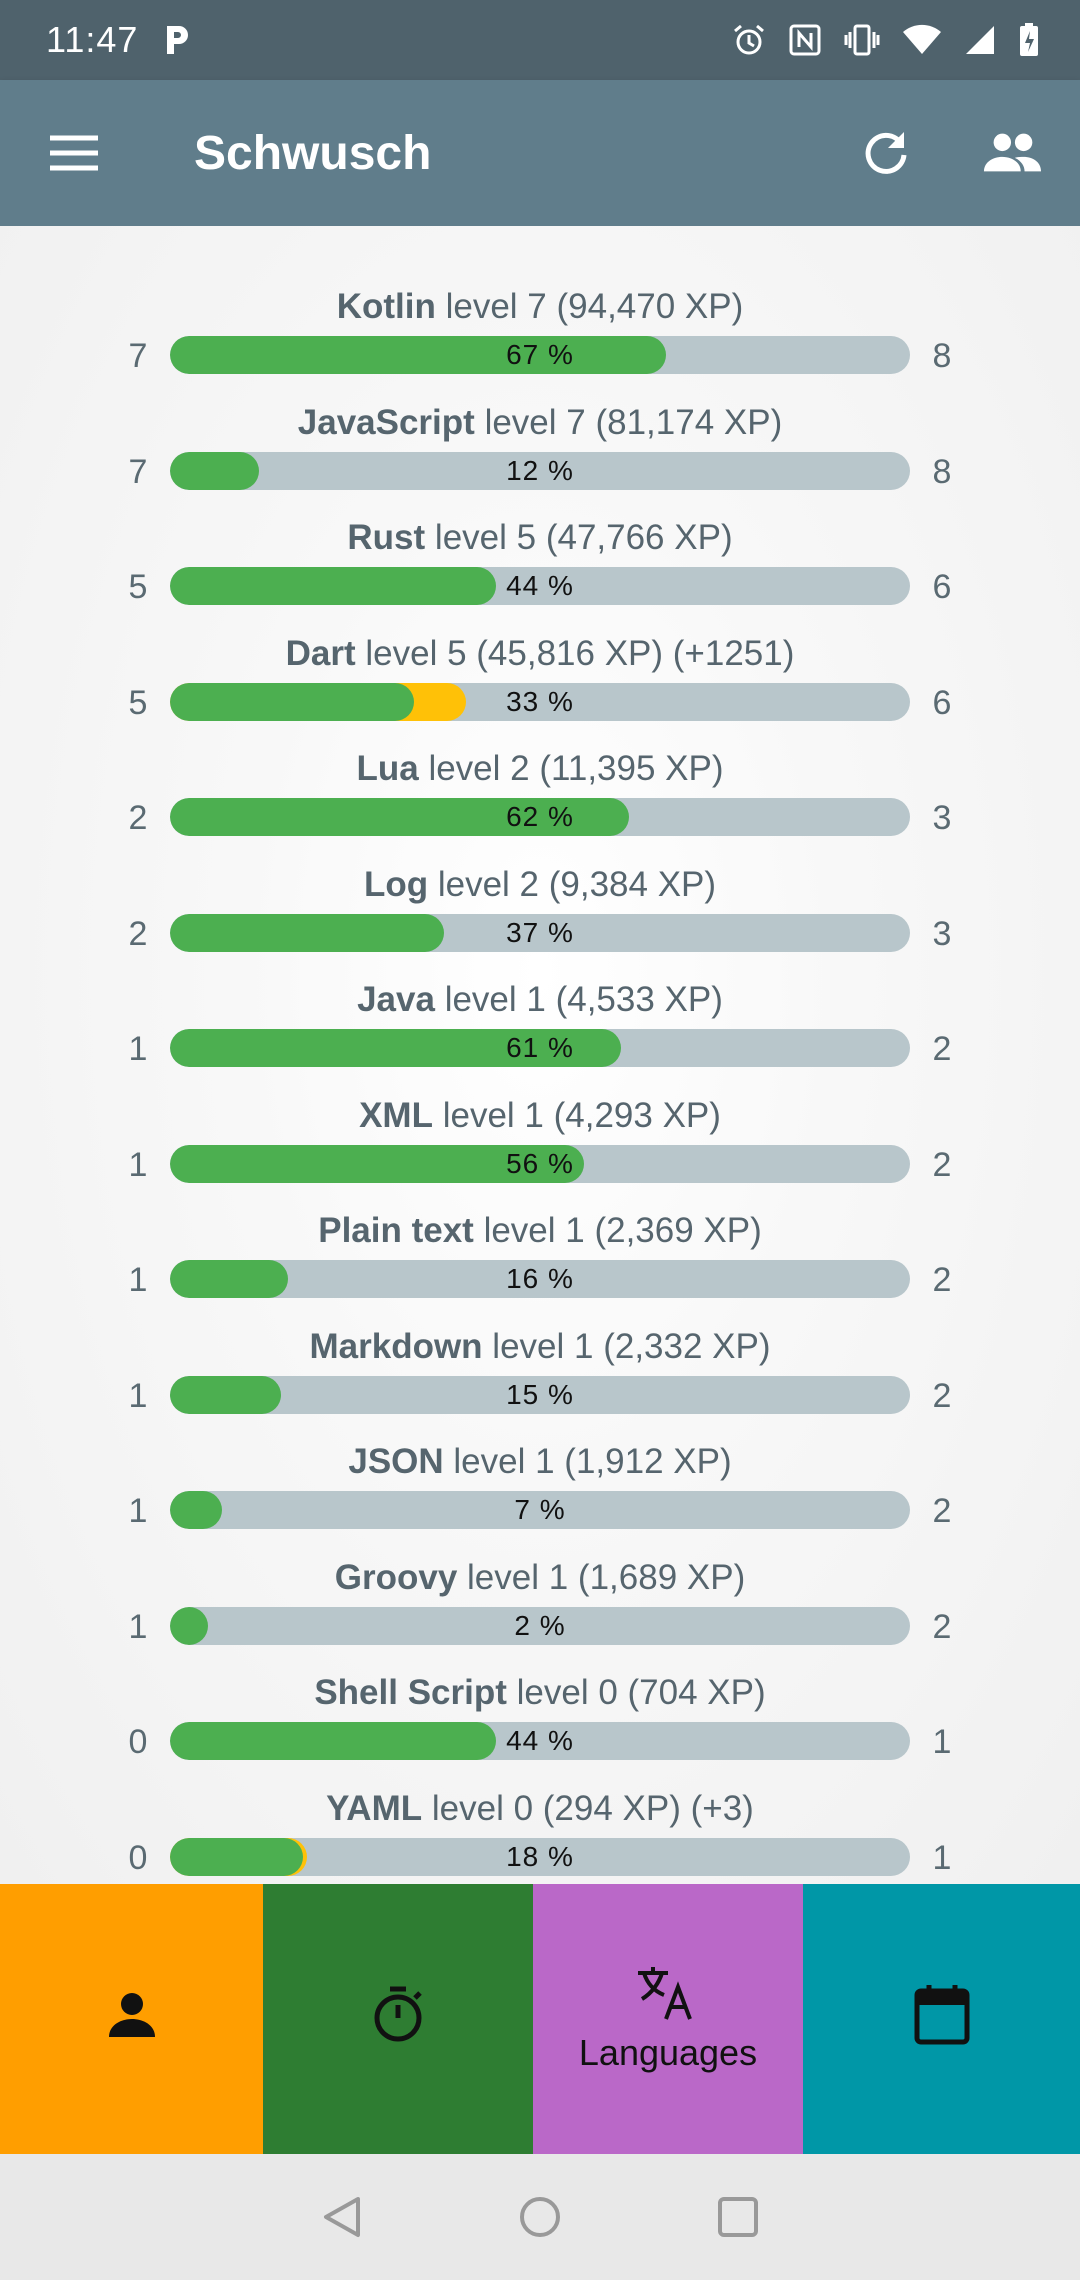 This screenshot has height=2280, width=1080. I want to click on language-title: Groovy level 1 (1,689 XP), so click(540, 1578).